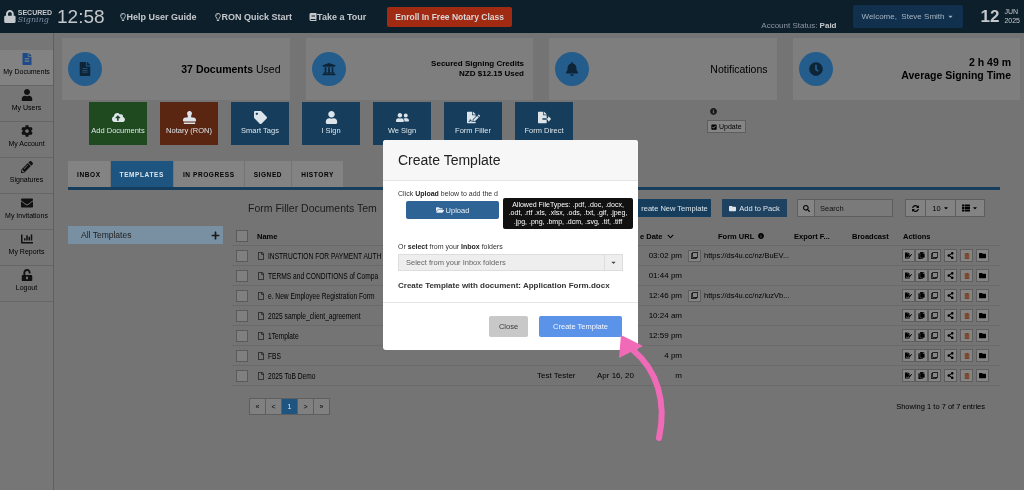 Image resolution: width=1024 pixels, height=490 pixels. Describe the element at coordinates (26, 203) in the screenshot. I see `envelope-icon` at that location.